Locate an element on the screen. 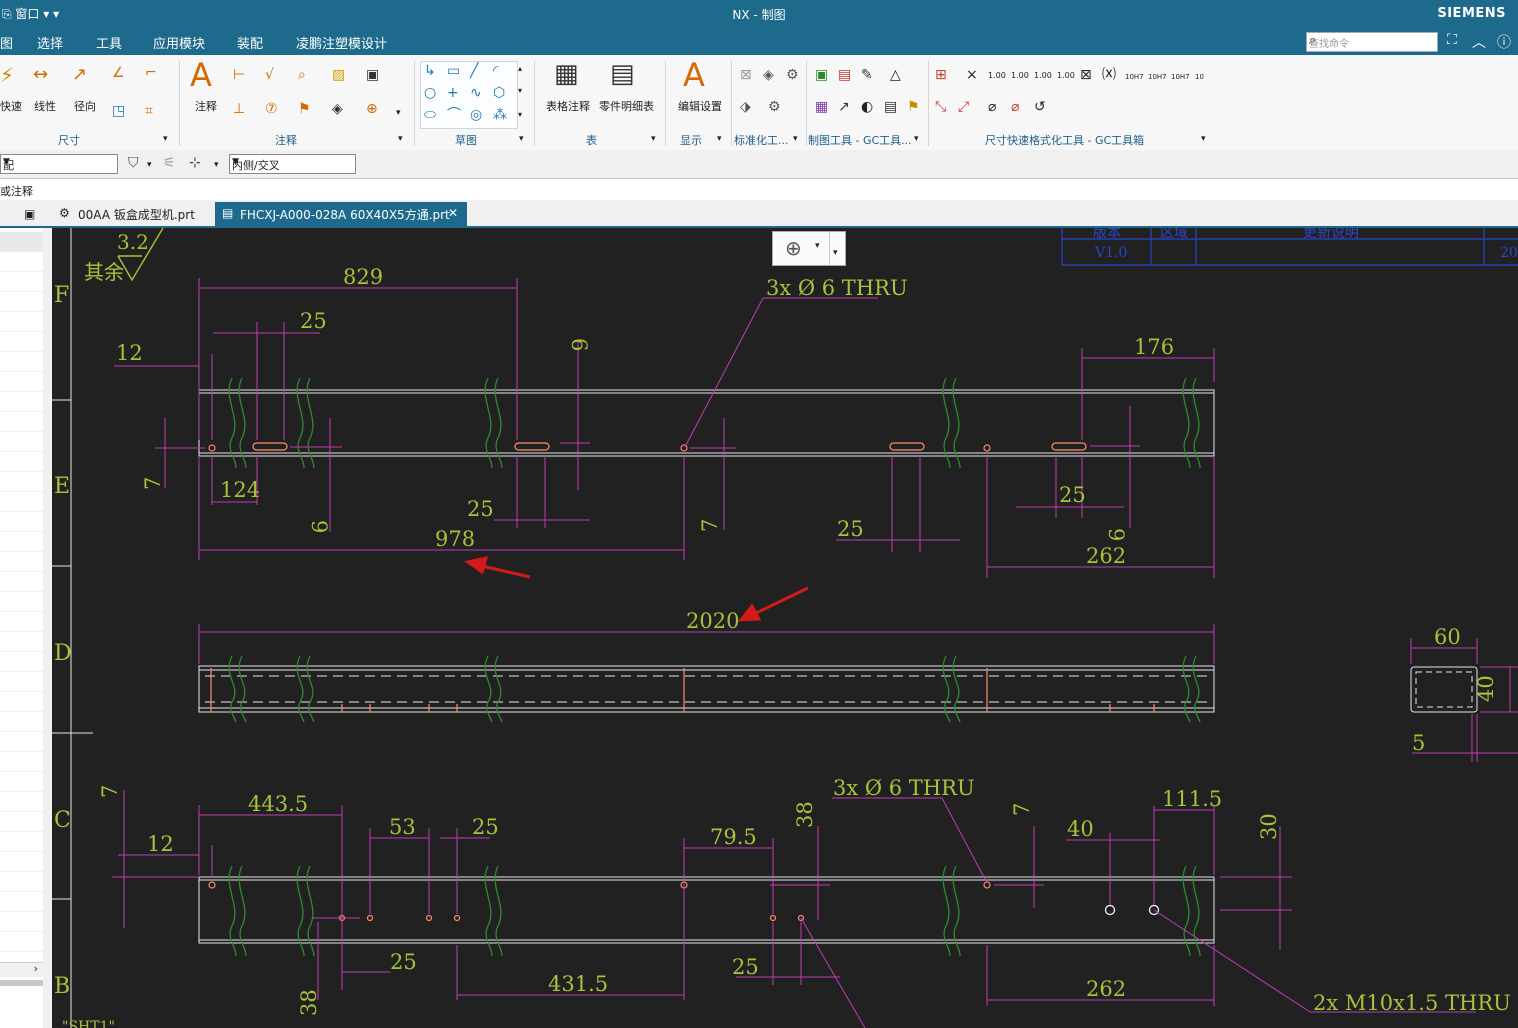 The image size is (1518, 1028). balloon-icon: ⑦ is located at coordinates (271, 109).